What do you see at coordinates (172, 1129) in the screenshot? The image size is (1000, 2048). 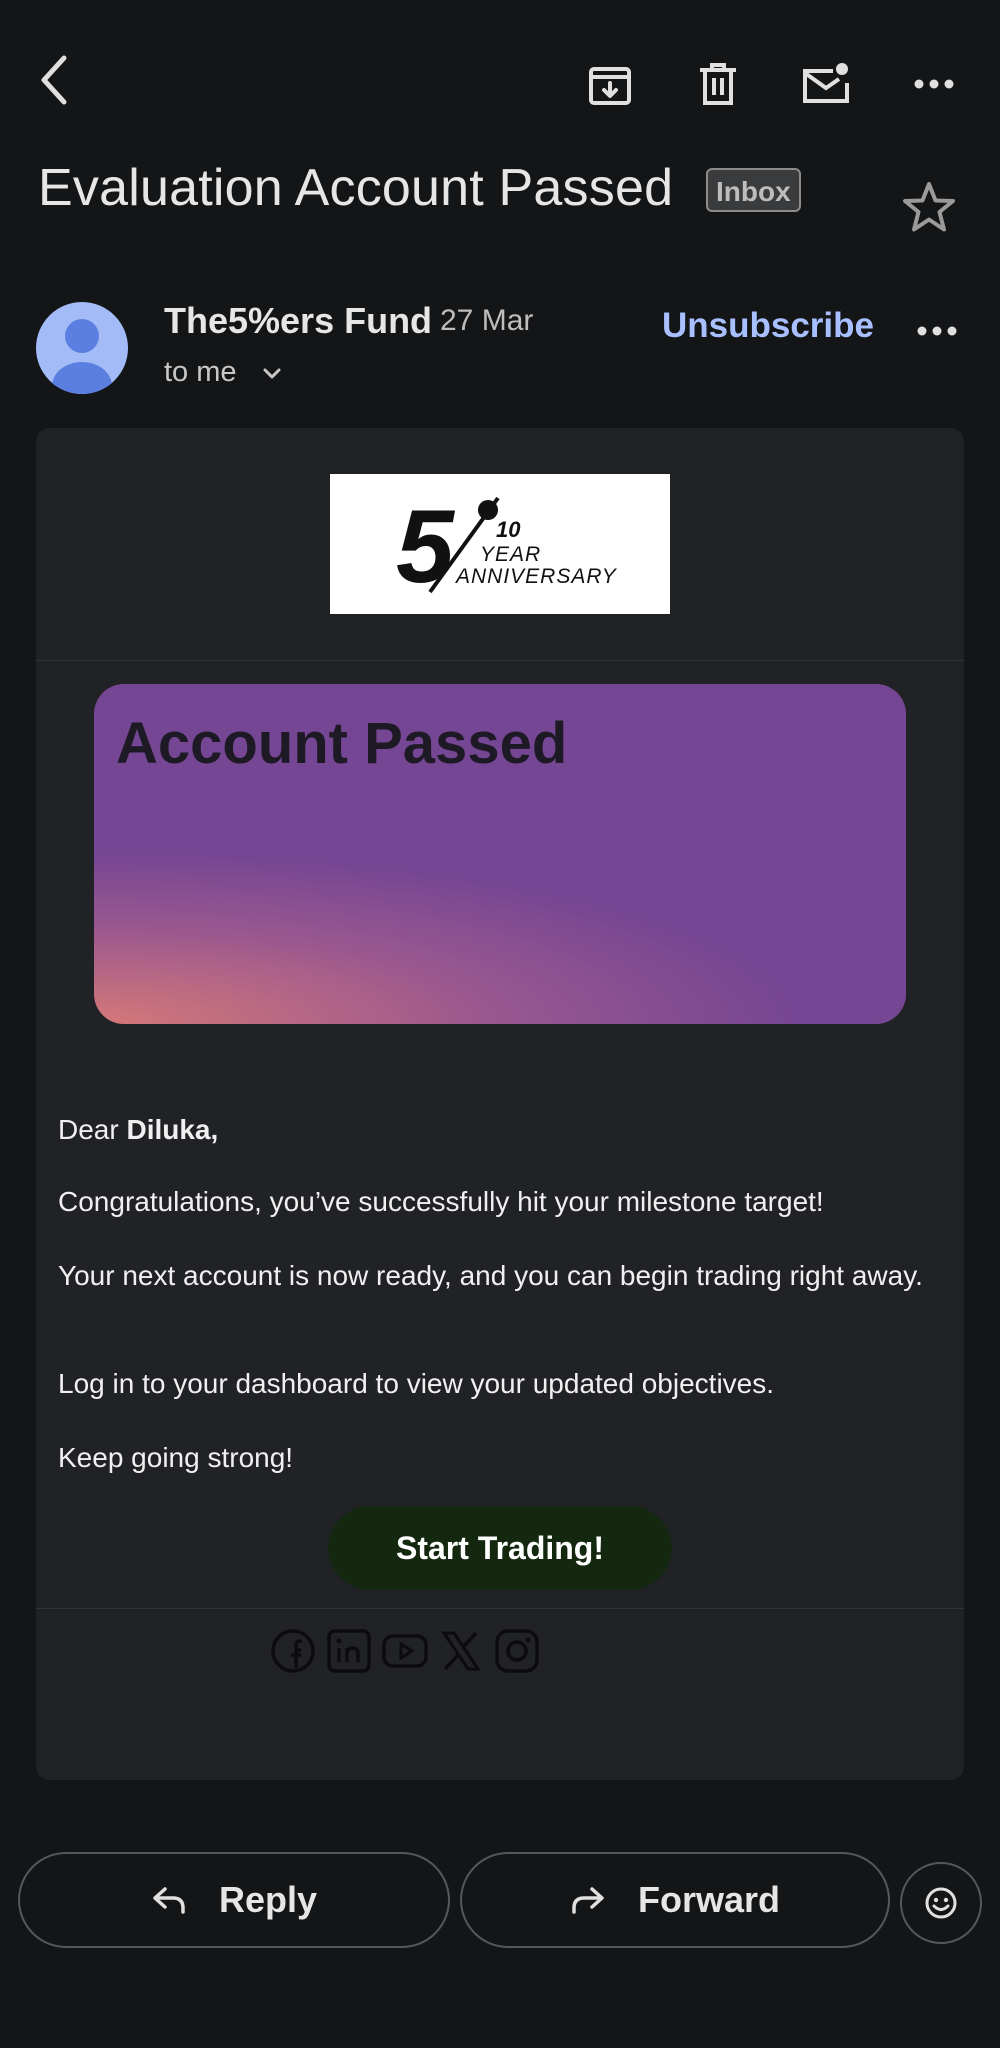 I see `recipient-name: Diluka,` at bounding box center [172, 1129].